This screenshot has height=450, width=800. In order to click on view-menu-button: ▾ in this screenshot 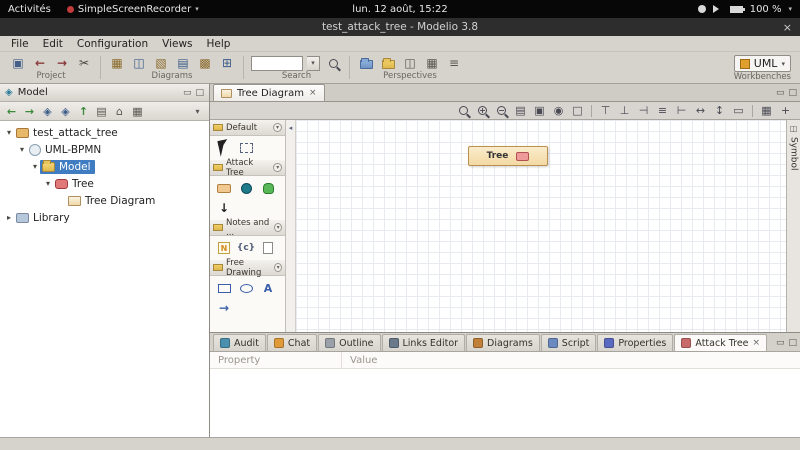, I will do `click(197, 111)`.